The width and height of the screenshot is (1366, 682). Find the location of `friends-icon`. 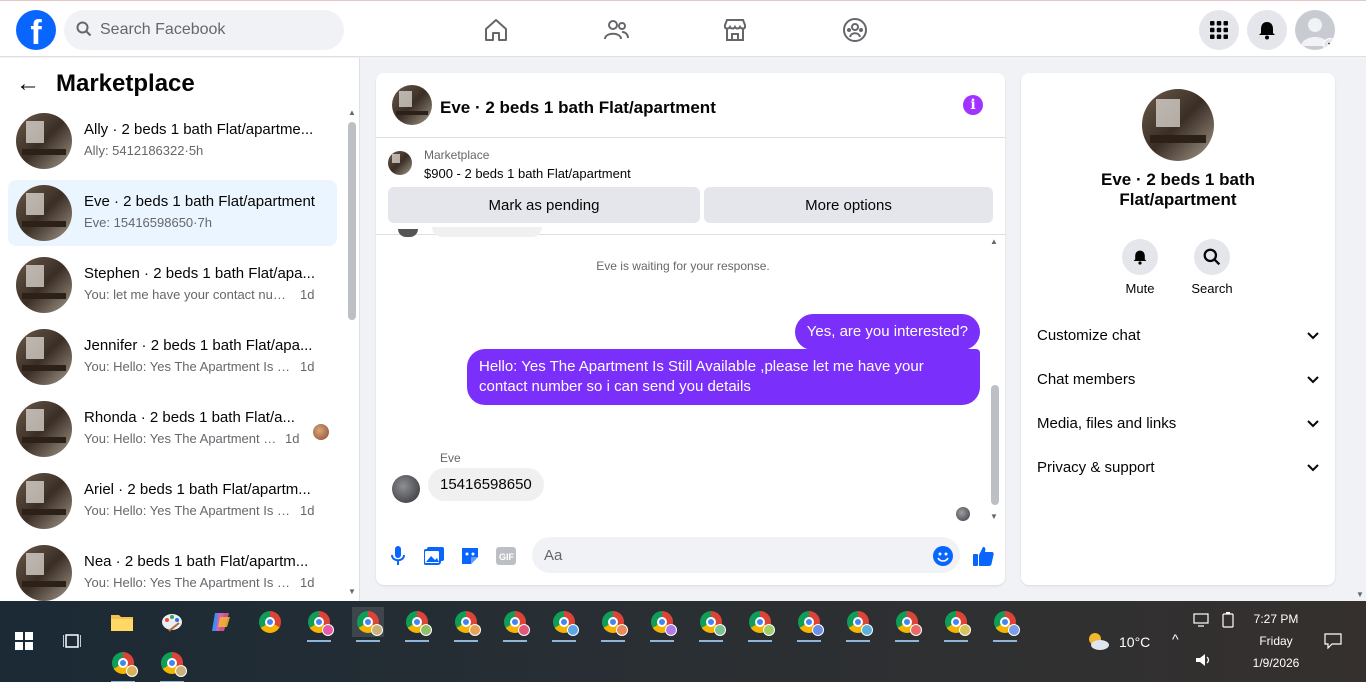

friends-icon is located at coordinates (616, 30).